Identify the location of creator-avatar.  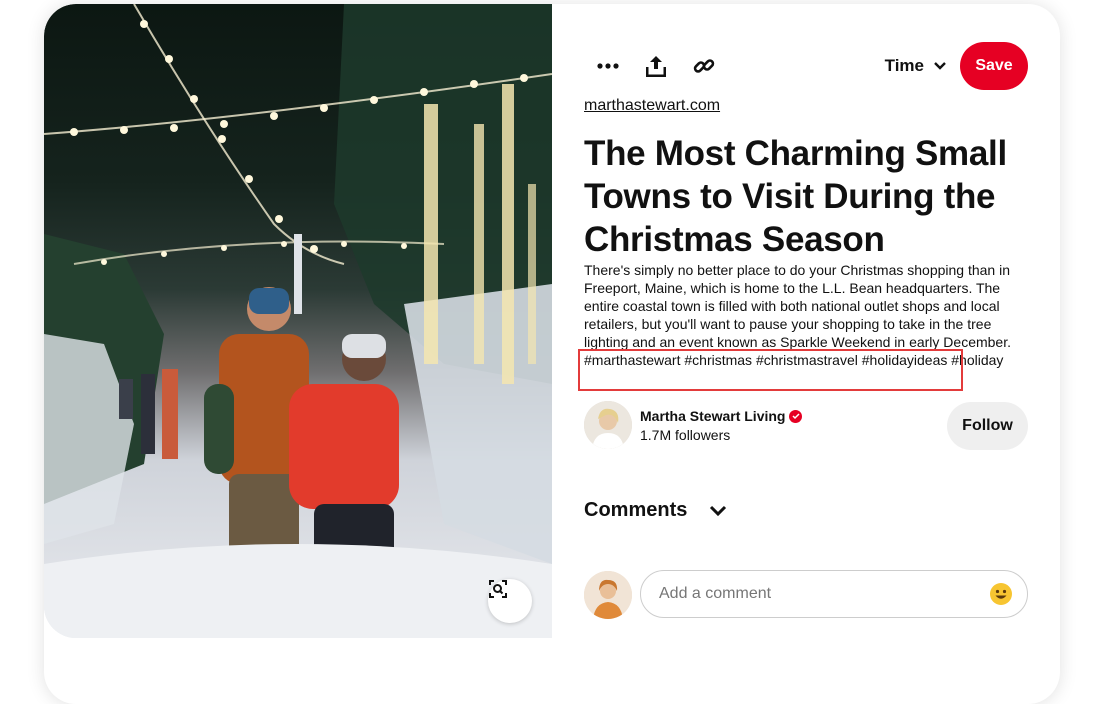
(608, 425).